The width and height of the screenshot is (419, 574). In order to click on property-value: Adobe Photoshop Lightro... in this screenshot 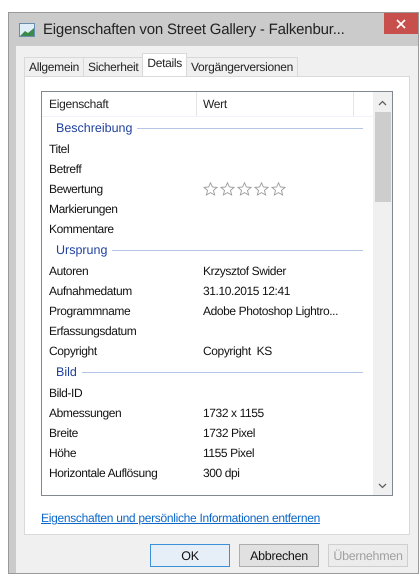, I will do `click(270, 311)`.